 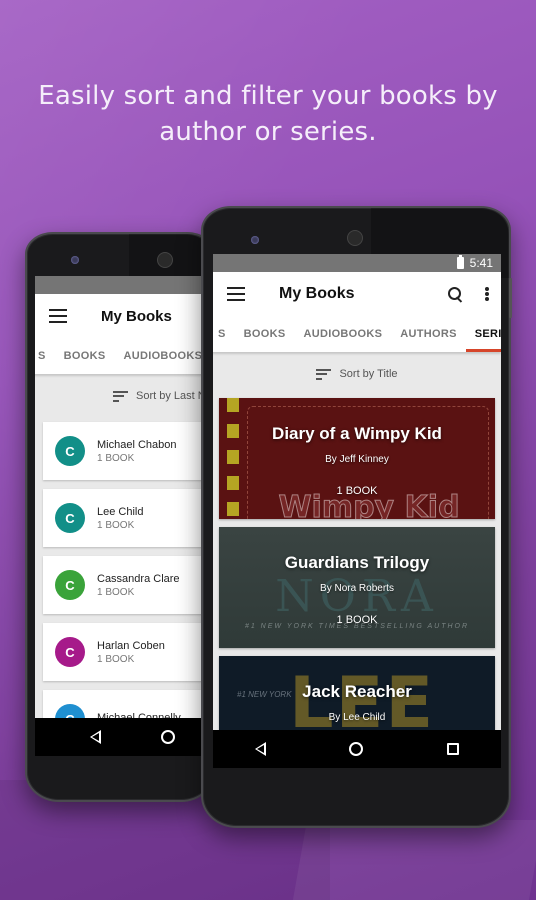 What do you see at coordinates (453, 749) in the screenshot?
I see `recents-nav-icon` at bounding box center [453, 749].